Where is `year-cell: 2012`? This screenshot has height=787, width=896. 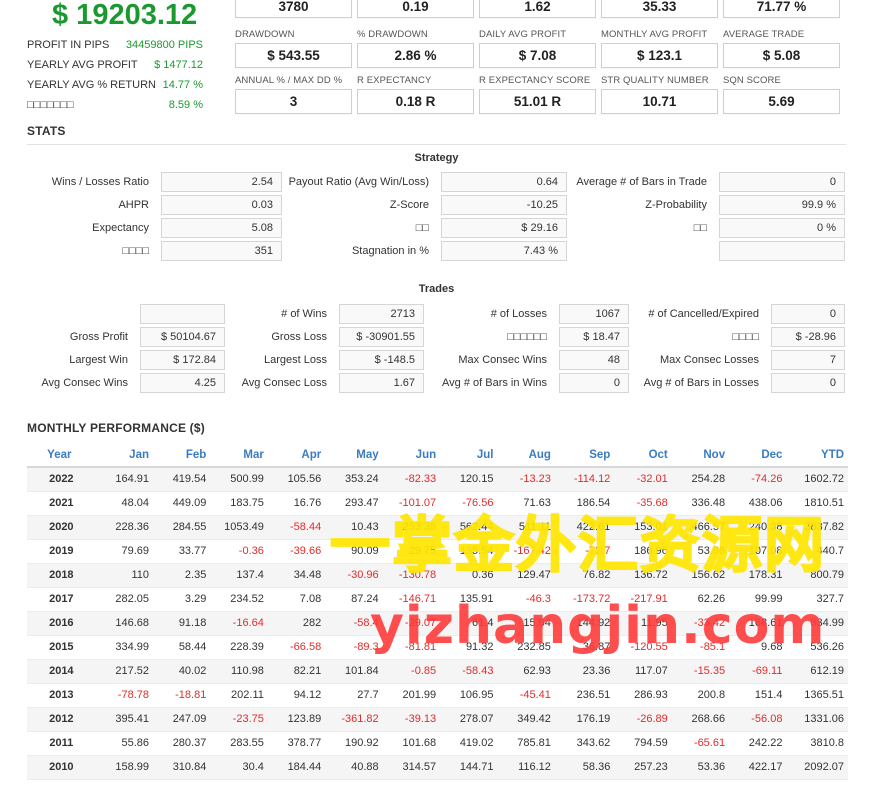
year-cell: 2012 is located at coordinates (61, 719).